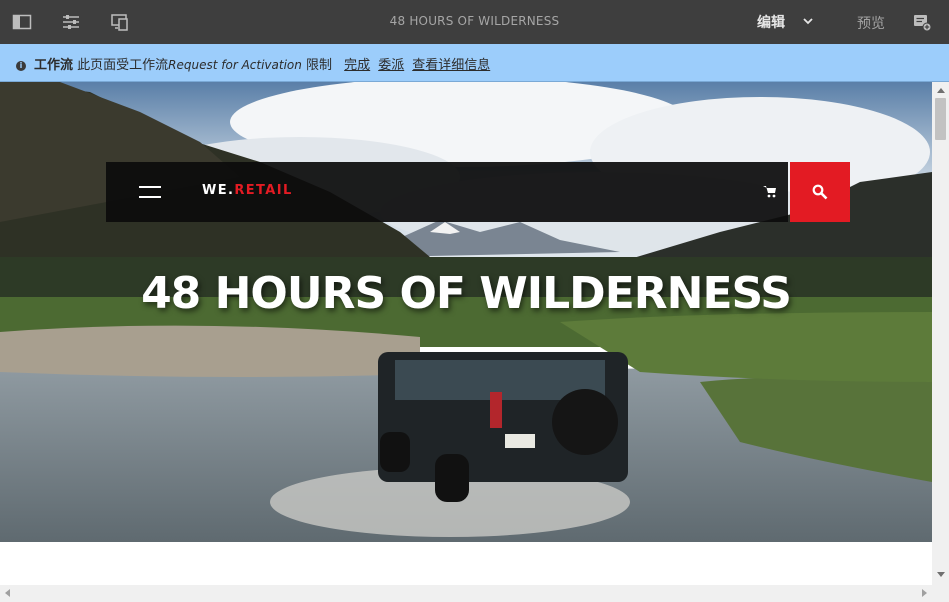  What do you see at coordinates (771, 22) in the screenshot?
I see `mode-selector: 编辑` at bounding box center [771, 22].